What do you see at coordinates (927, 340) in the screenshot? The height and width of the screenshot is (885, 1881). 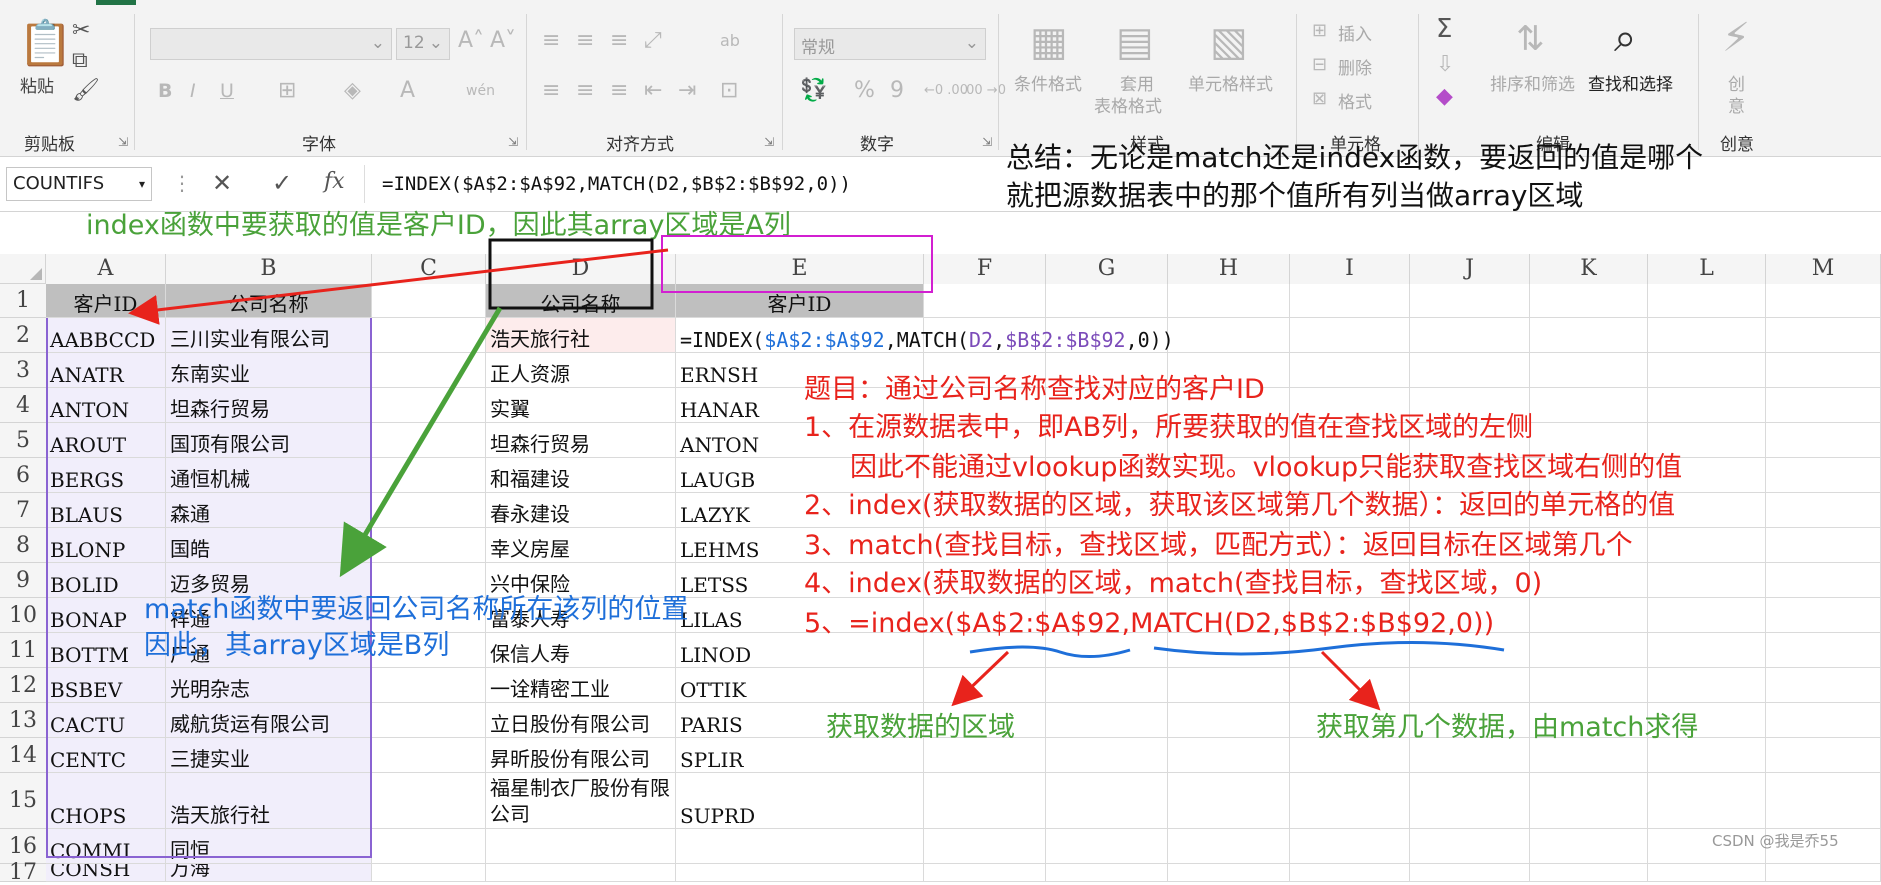 I see `formula-part-p3: ,MATCH(` at bounding box center [927, 340].